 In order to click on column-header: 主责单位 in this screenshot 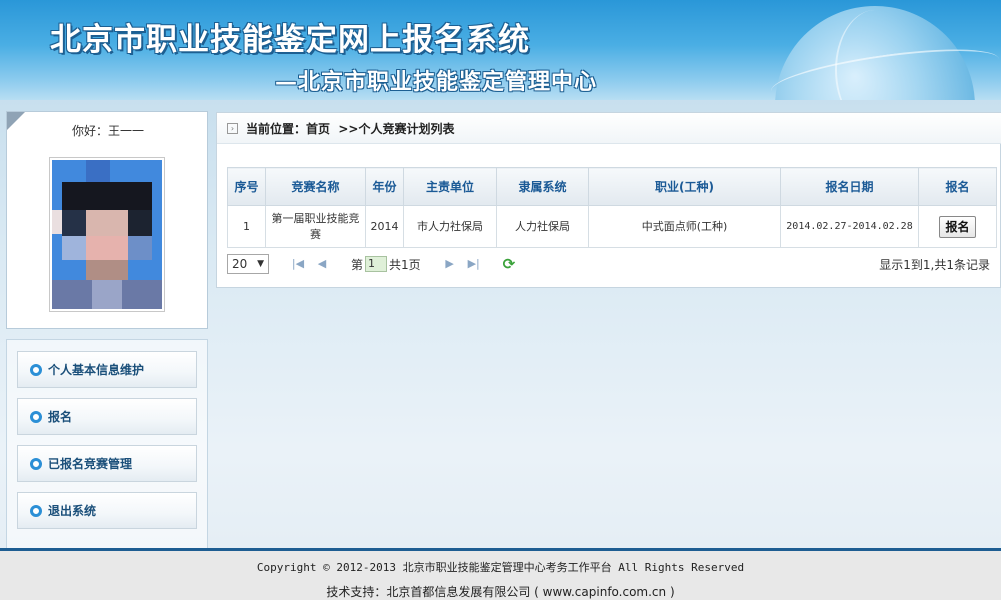, I will do `click(450, 186)`.